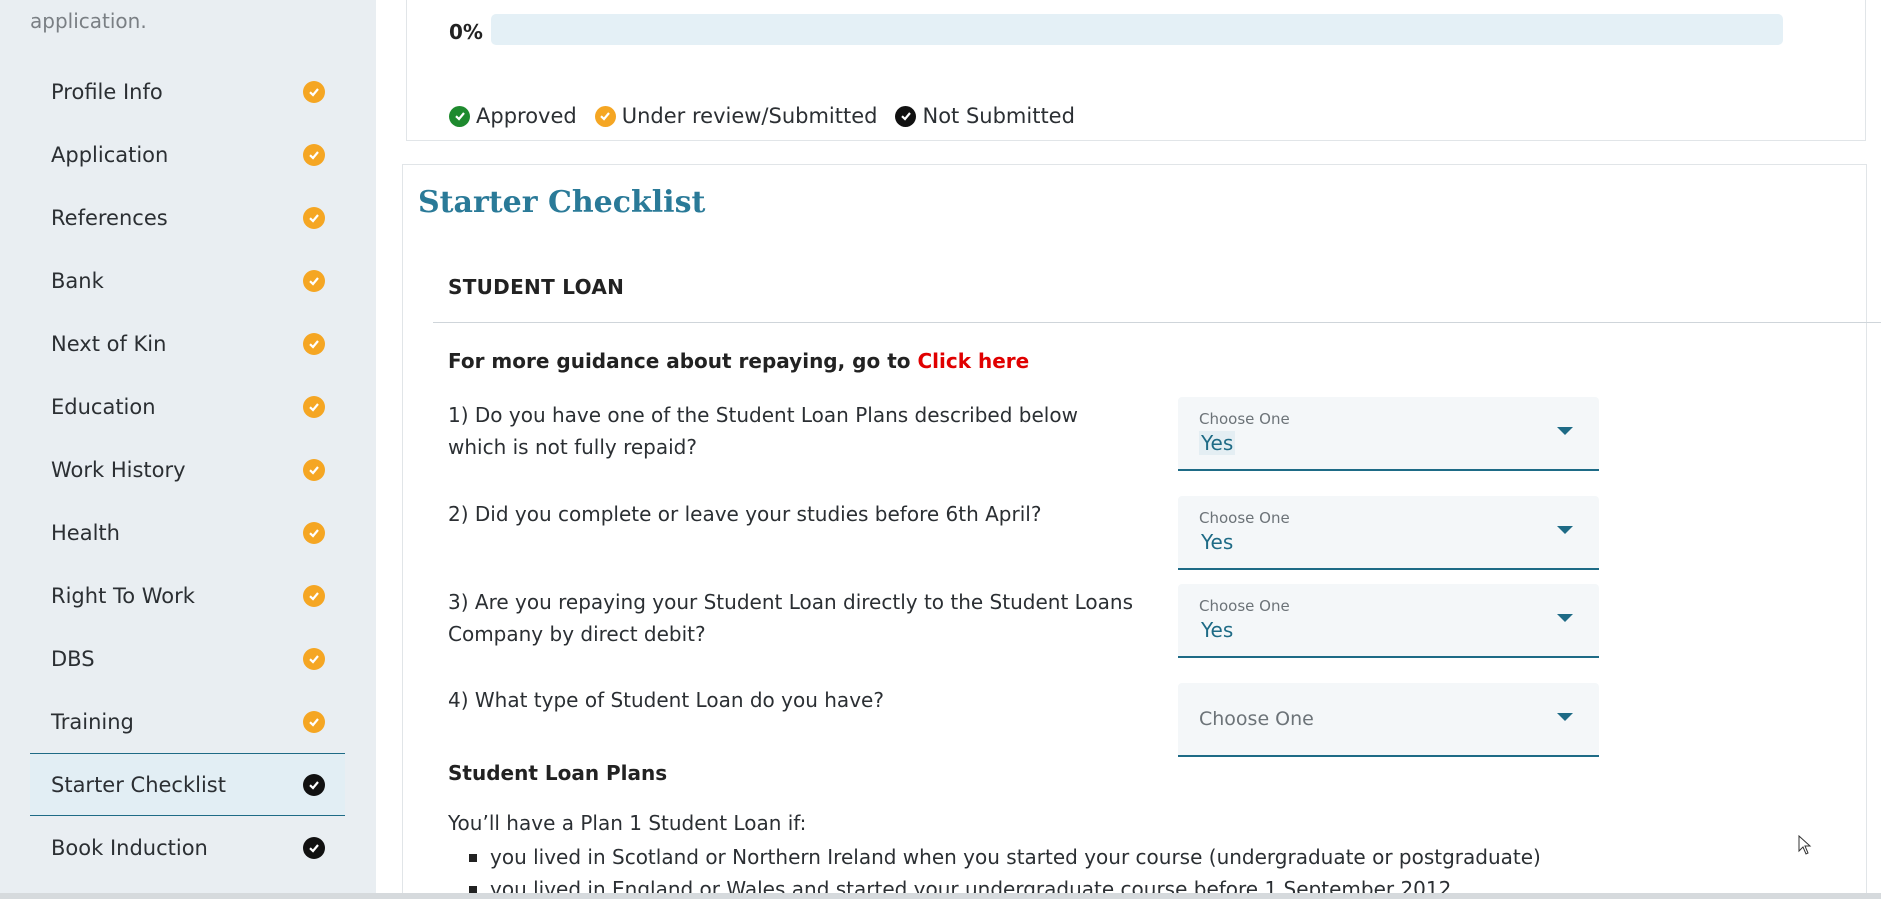  Describe the element at coordinates (103, 406) in the screenshot. I see `sidebar-item-label: Education` at that location.